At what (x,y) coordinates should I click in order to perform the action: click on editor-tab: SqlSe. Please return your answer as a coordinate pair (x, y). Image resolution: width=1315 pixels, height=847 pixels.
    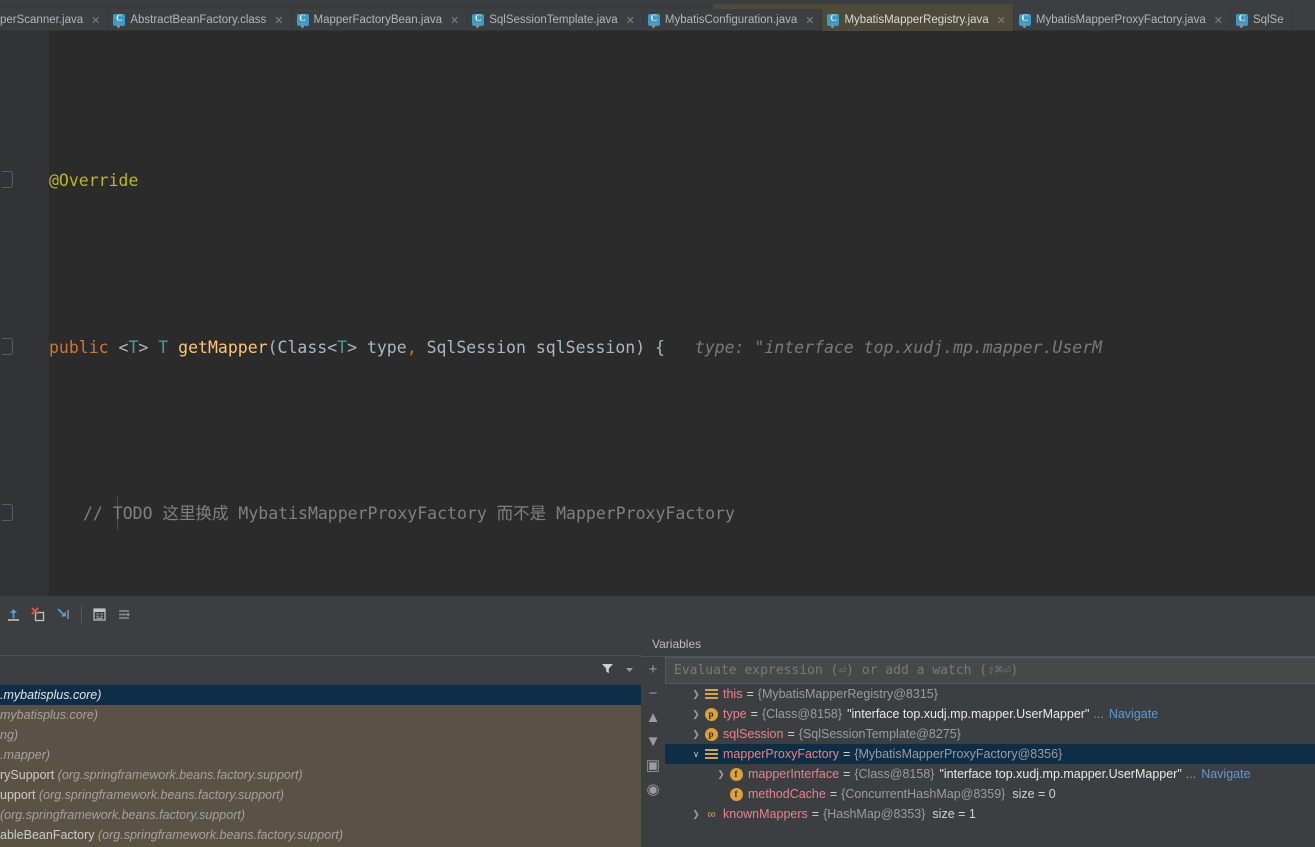
    Looking at the image, I should click on (1261, 20).